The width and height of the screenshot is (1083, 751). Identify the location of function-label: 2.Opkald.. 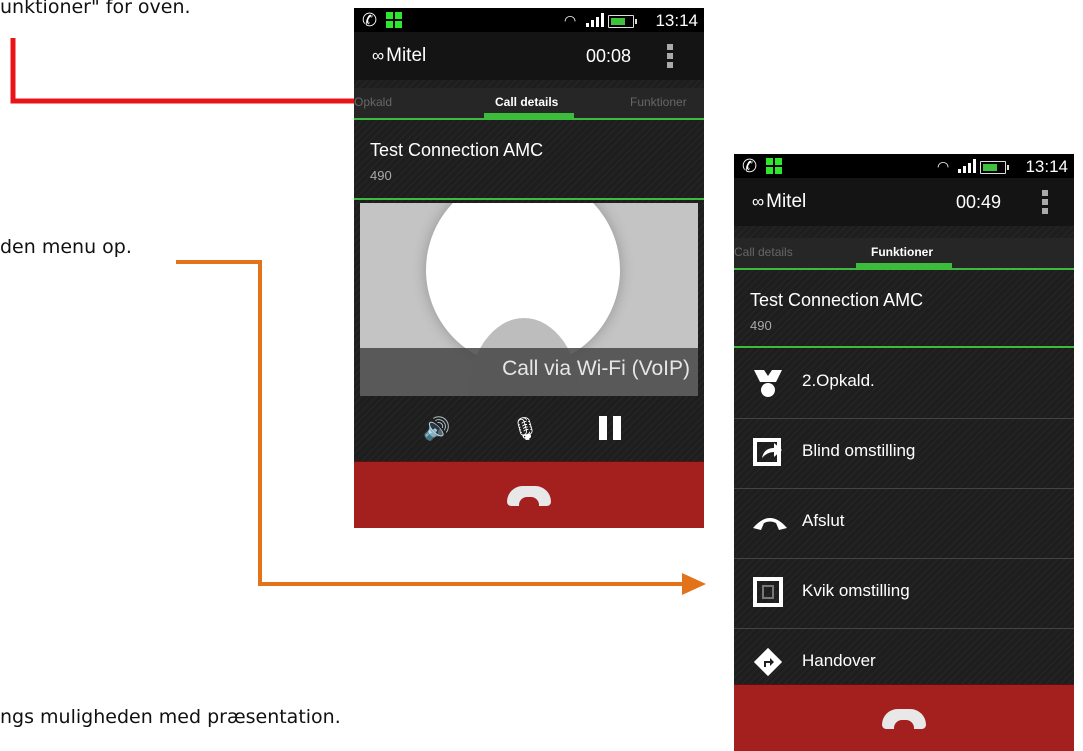
(838, 380).